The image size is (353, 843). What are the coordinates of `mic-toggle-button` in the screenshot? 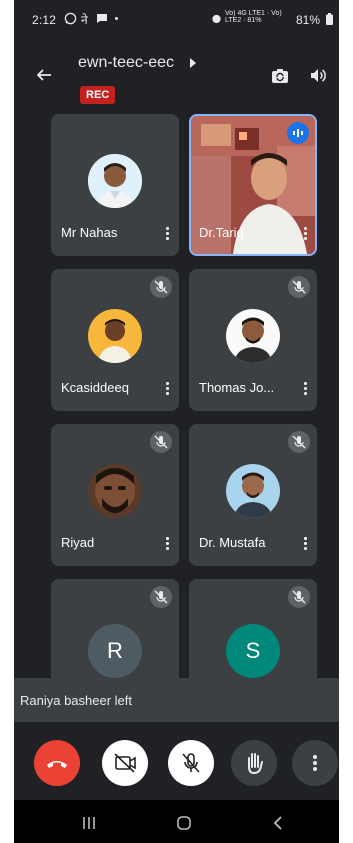 It's located at (191, 763).